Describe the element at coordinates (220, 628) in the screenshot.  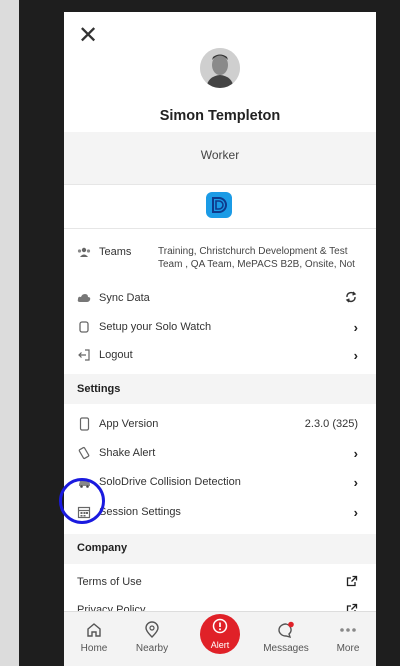
I see `alert-icon` at that location.